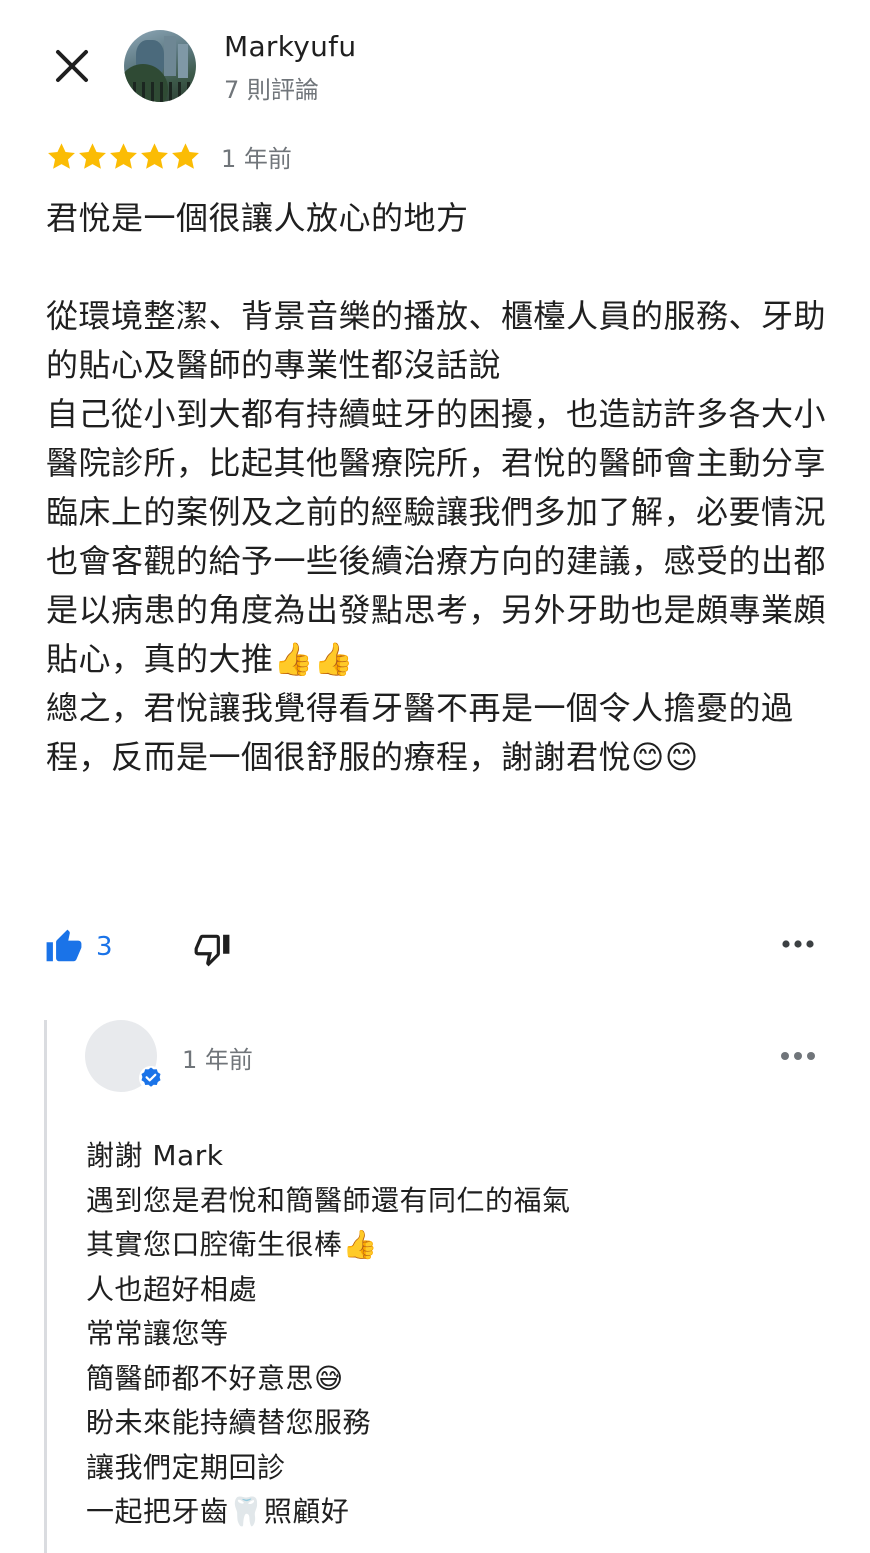  Describe the element at coordinates (218, 1511) in the screenshot. I see `reply-line: 一起把牙齒🦷照顧好` at that location.